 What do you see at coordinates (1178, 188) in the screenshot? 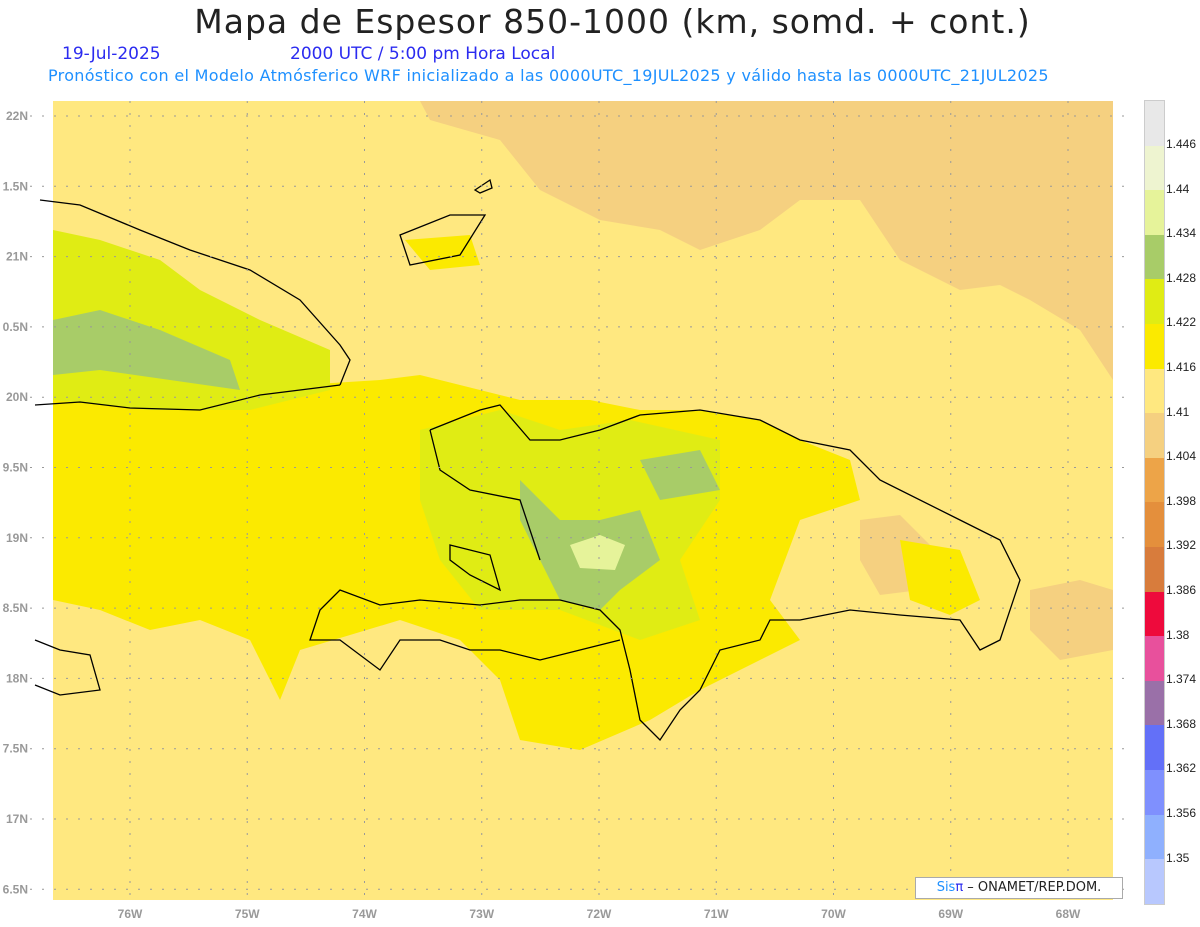
I see `colorbar-label: 1.44` at bounding box center [1178, 188].